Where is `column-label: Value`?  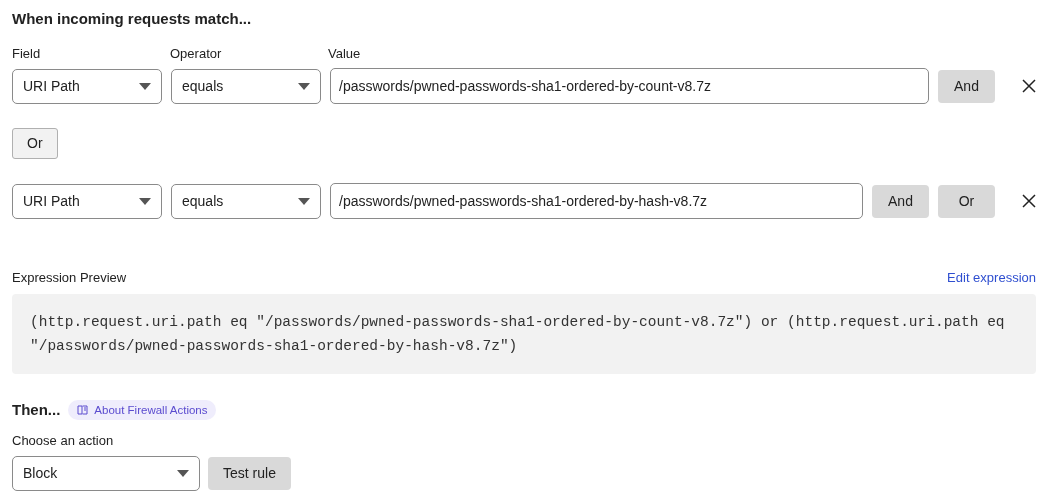 column-label: Value is located at coordinates (345, 53).